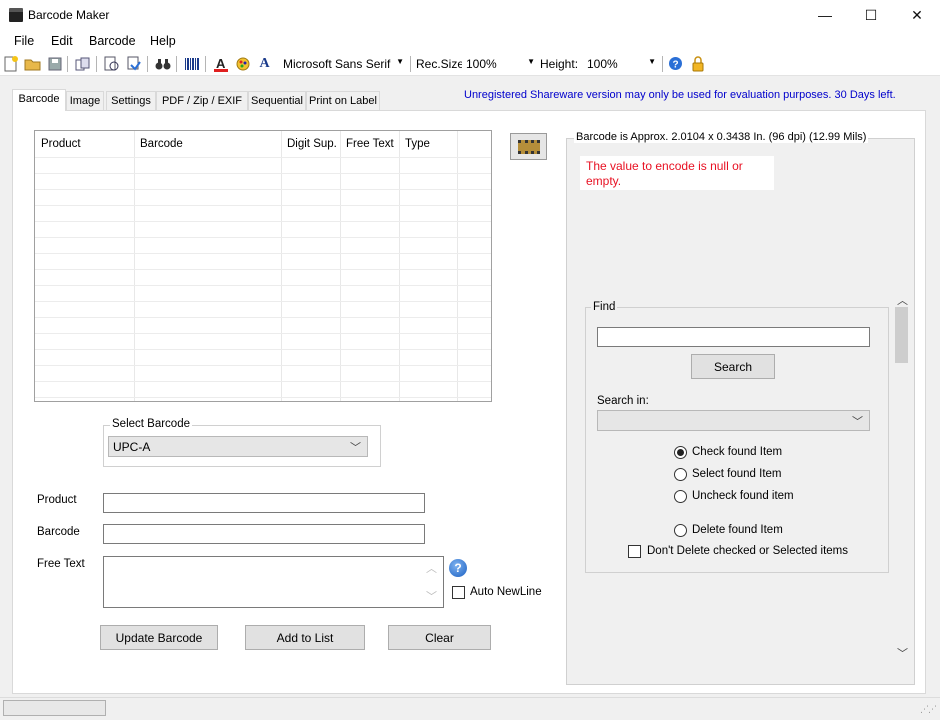 Image resolution: width=940 pixels, height=720 pixels. I want to click on tab-barcode: Barcode, so click(39, 100).